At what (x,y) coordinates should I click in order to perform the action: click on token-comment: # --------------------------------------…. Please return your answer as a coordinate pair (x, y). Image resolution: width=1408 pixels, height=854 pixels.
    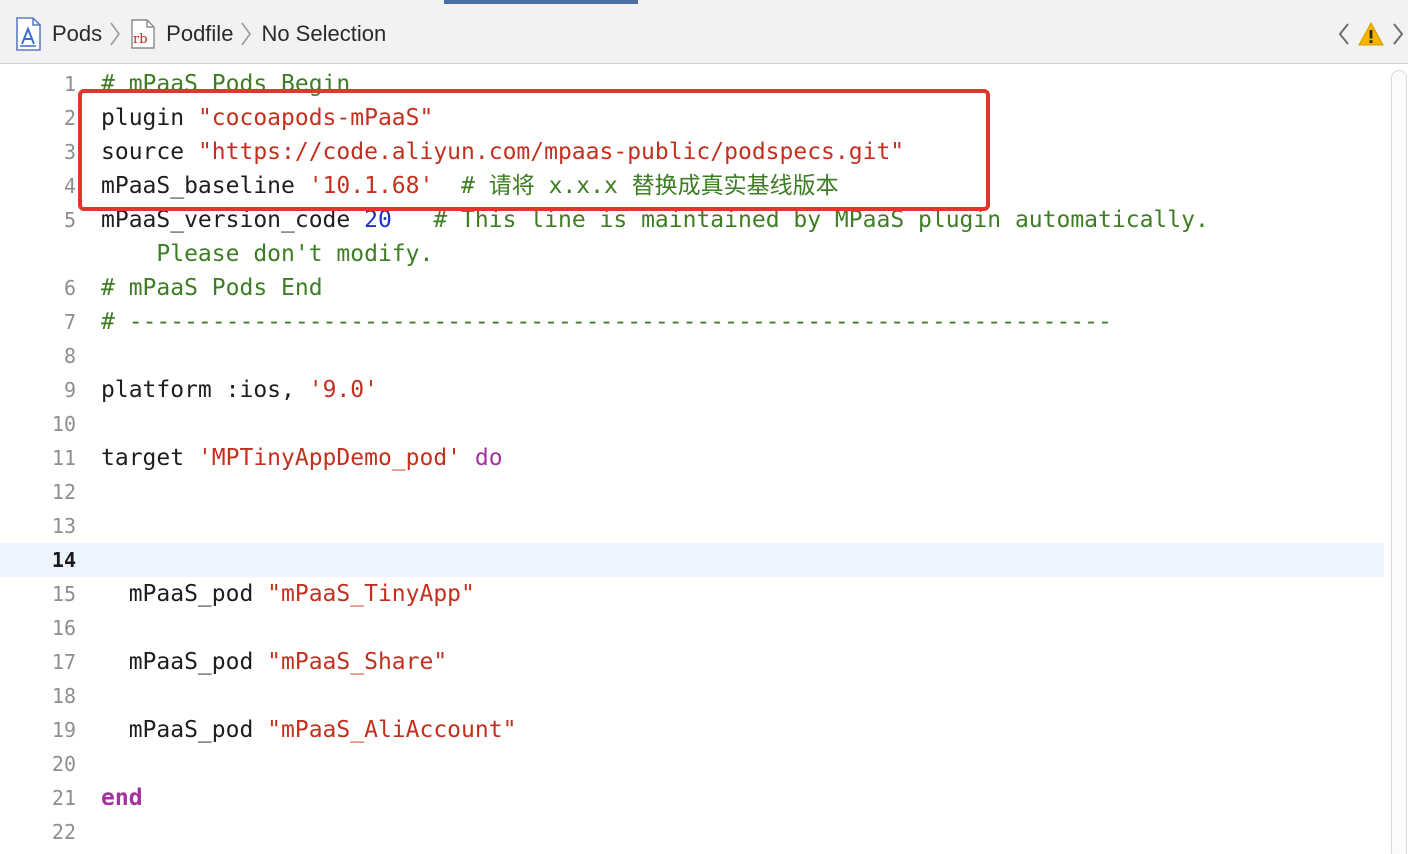
    Looking at the image, I should click on (606, 322).